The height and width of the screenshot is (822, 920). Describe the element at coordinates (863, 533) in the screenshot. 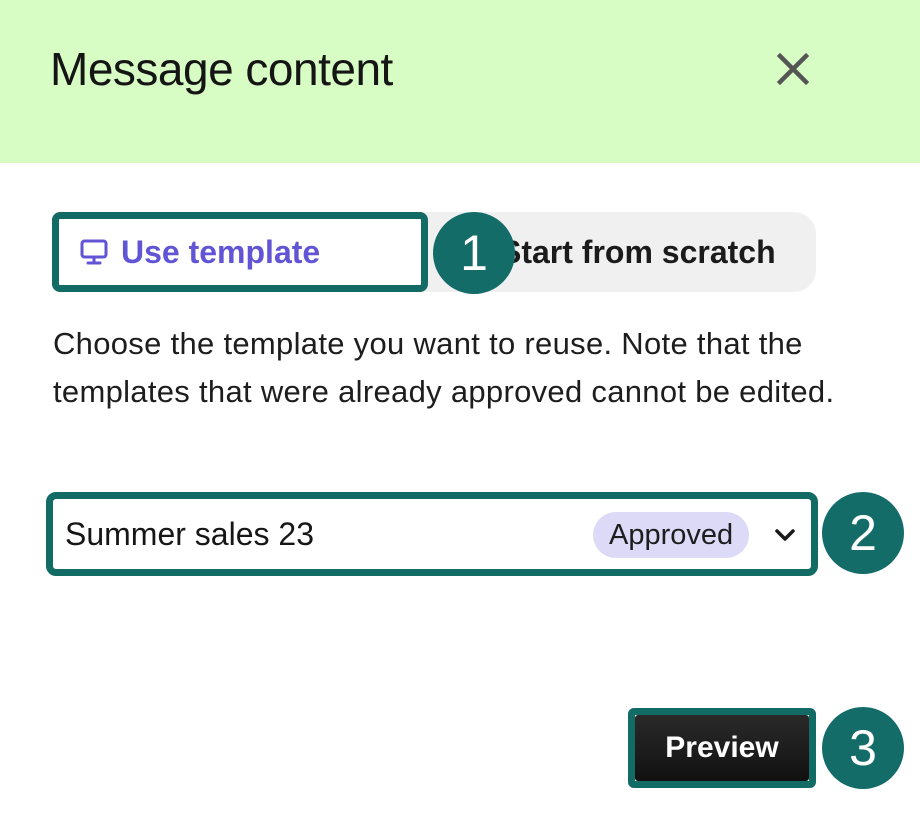

I see `step-marker-2: 2` at that location.